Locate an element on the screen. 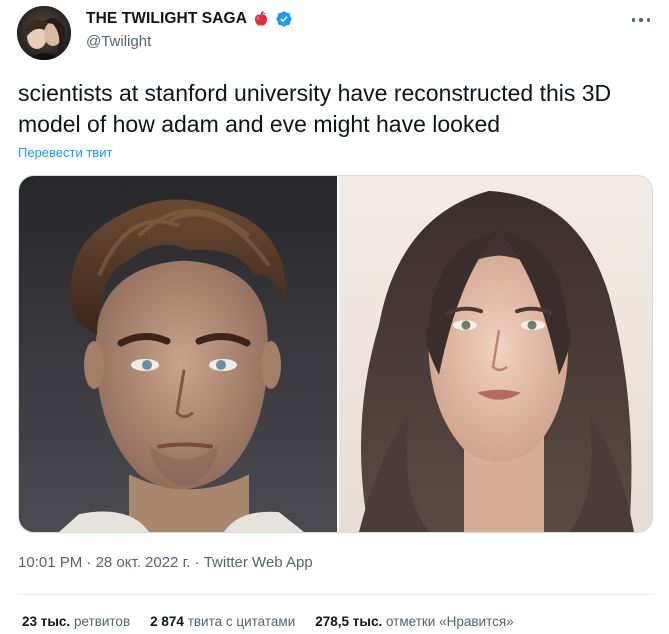 The width and height of the screenshot is (669, 634). quote-tweets-count: 2 874 is located at coordinates (167, 621).